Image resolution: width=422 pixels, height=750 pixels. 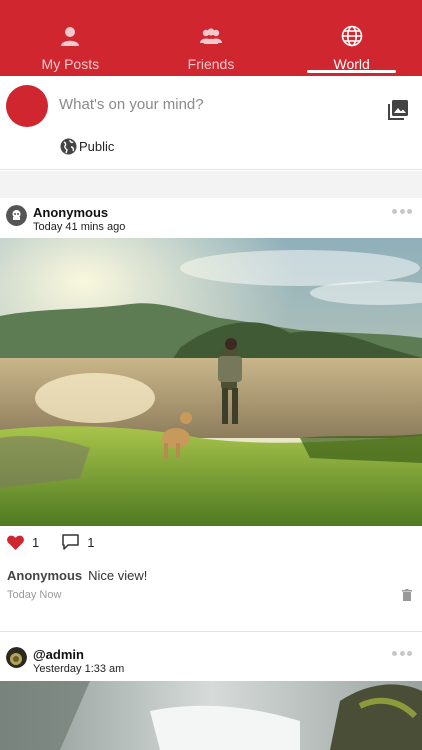 What do you see at coordinates (34, 595) in the screenshot?
I see `comment-timestamp: Today Now` at bounding box center [34, 595].